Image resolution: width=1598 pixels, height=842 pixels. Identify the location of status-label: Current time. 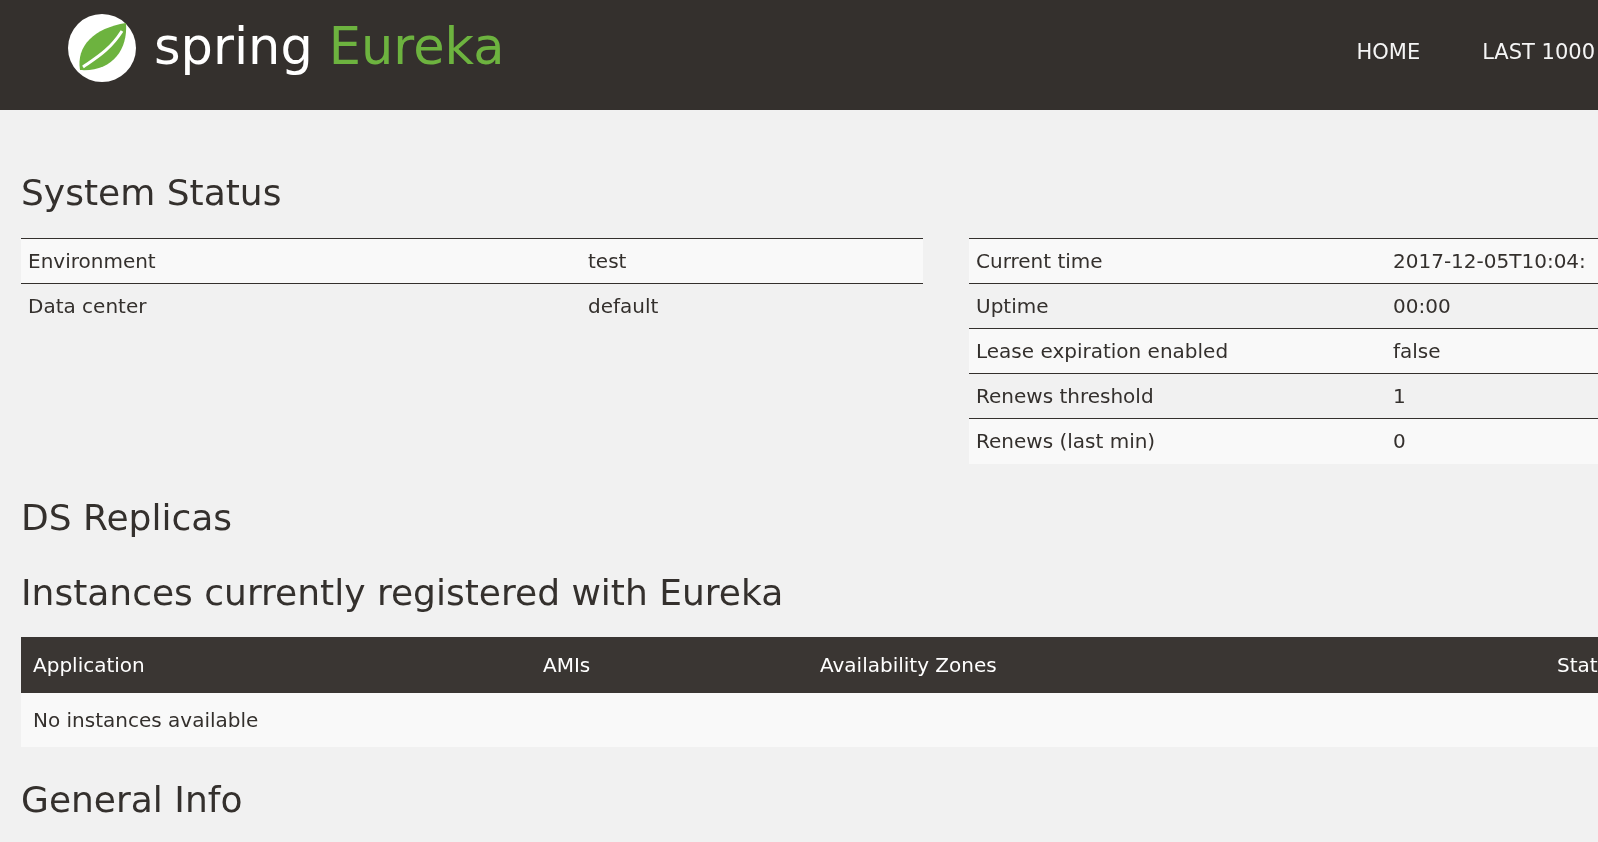
(1181, 261).